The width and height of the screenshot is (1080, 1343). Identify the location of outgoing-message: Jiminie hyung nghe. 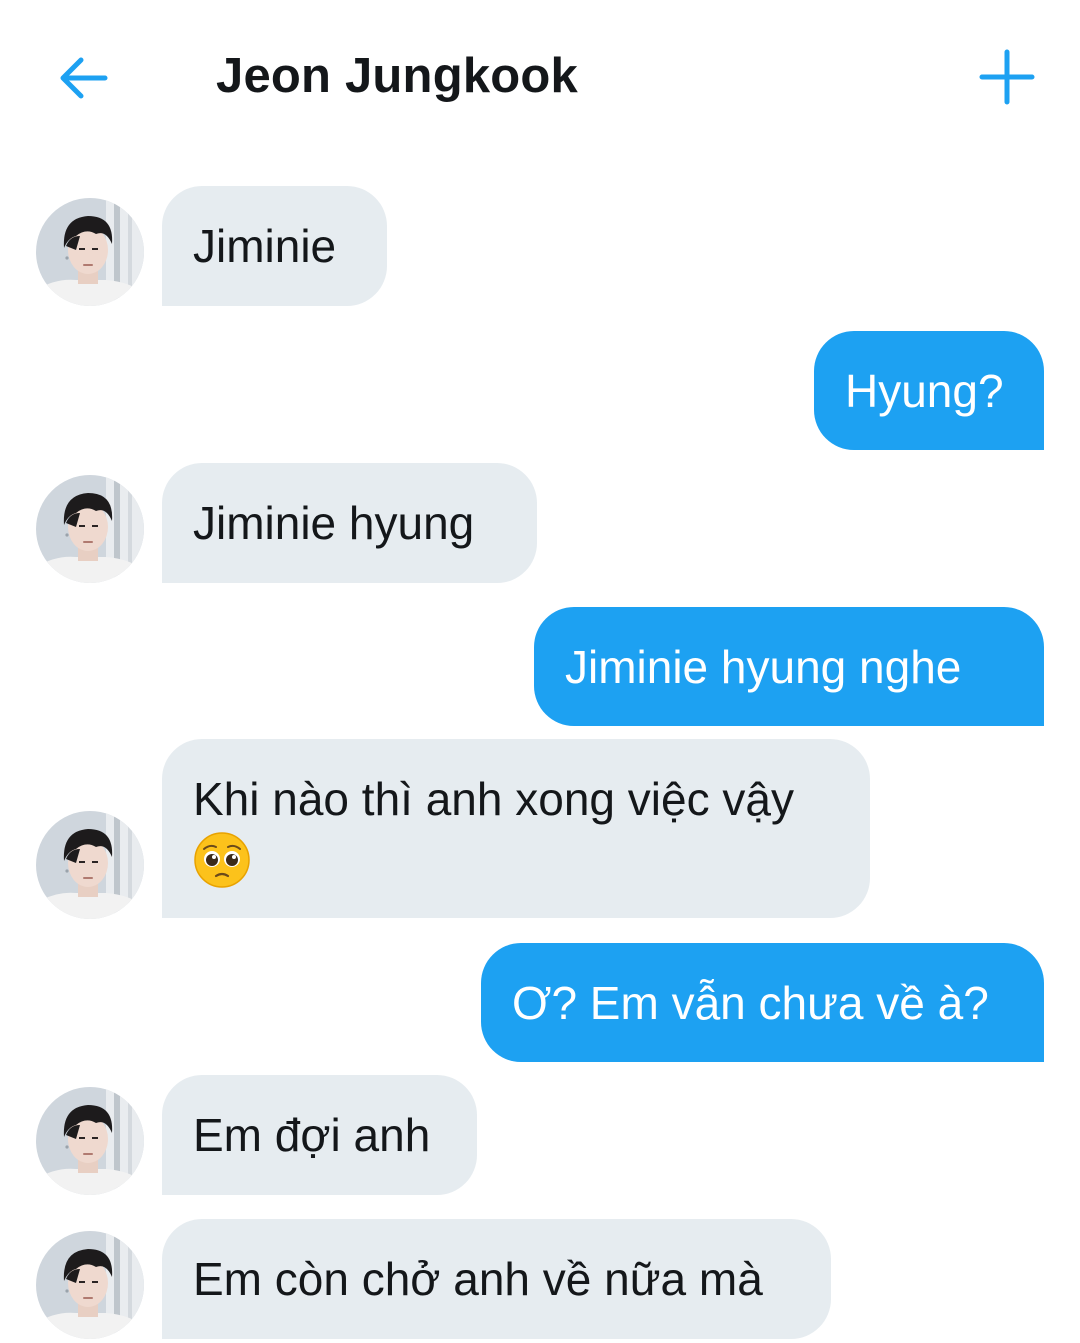
(789, 666).